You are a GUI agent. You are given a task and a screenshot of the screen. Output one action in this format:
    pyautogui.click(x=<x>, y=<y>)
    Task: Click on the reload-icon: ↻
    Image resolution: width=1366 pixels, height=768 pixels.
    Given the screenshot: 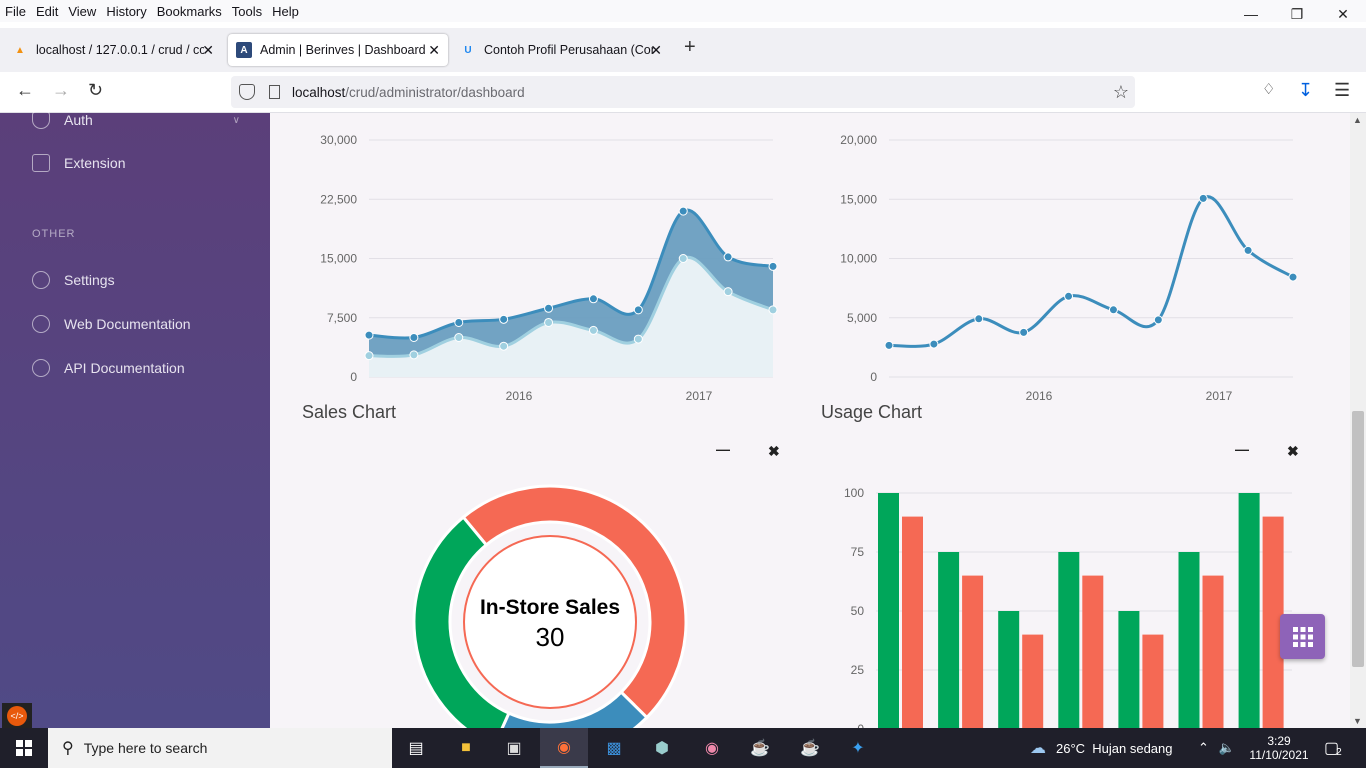 What is the action you would take?
    pyautogui.click(x=95, y=90)
    